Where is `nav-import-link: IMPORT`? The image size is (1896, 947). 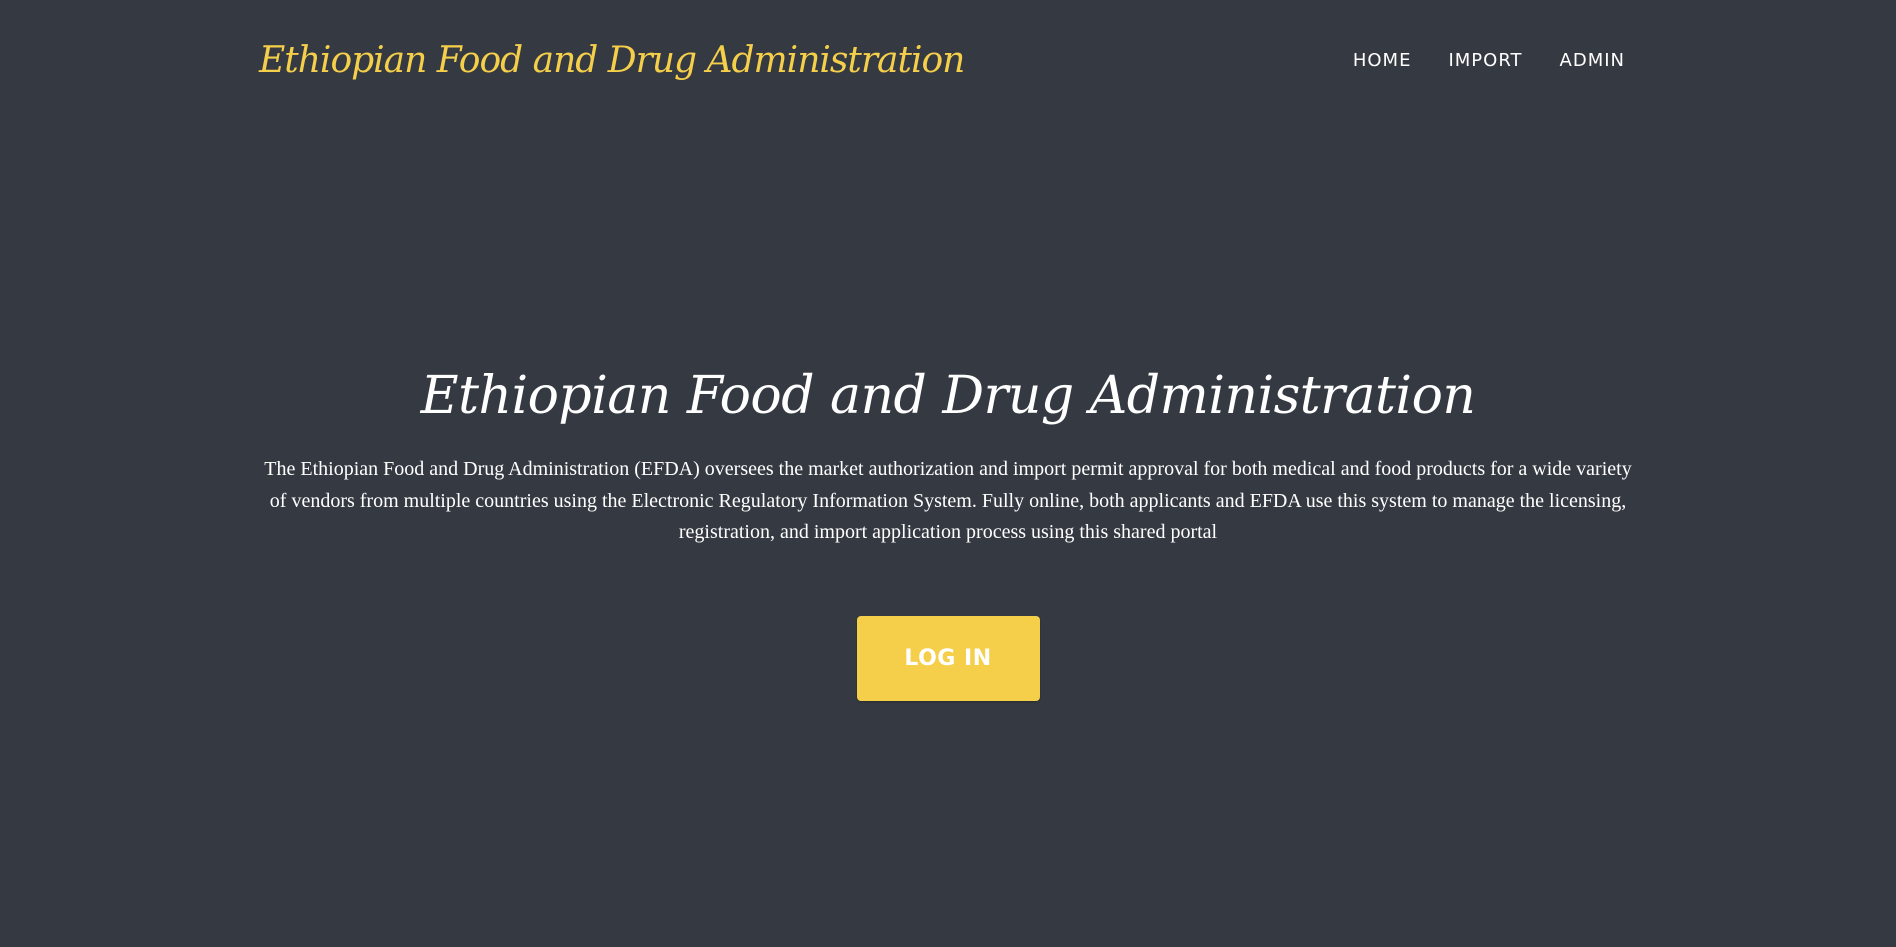 nav-import-link: IMPORT is located at coordinates (1485, 61).